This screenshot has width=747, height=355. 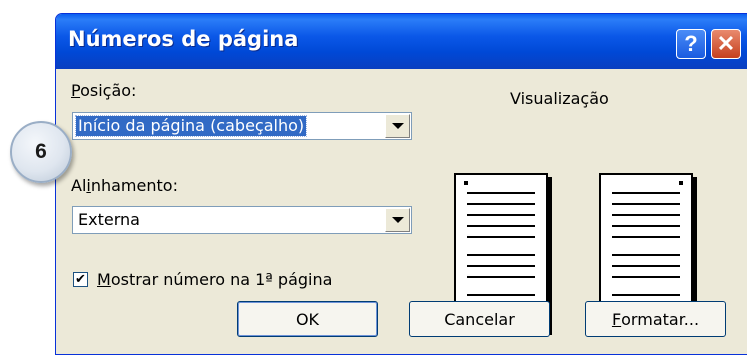 I want to click on show-first-page-label: Mostrar número na 1ª página, so click(x=214, y=279).